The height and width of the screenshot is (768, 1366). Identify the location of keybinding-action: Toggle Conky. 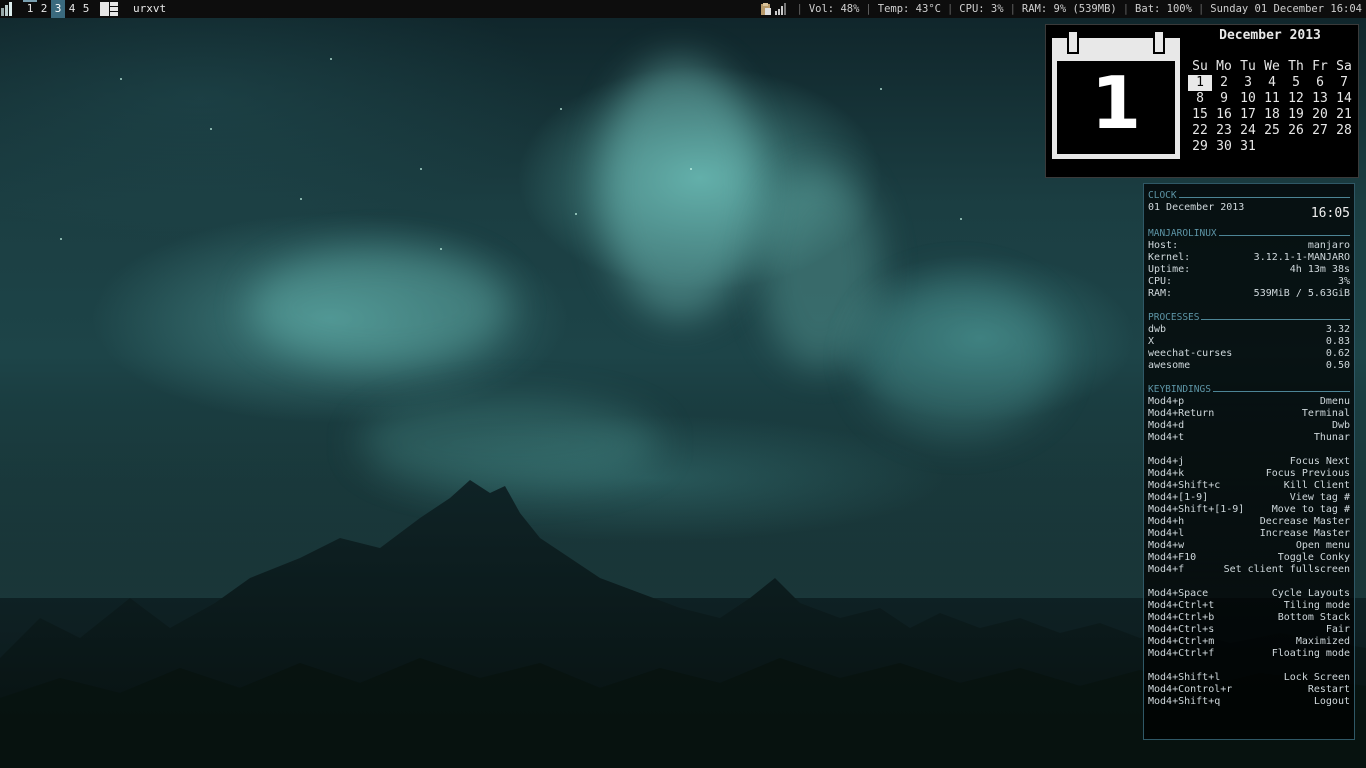
(1313, 557).